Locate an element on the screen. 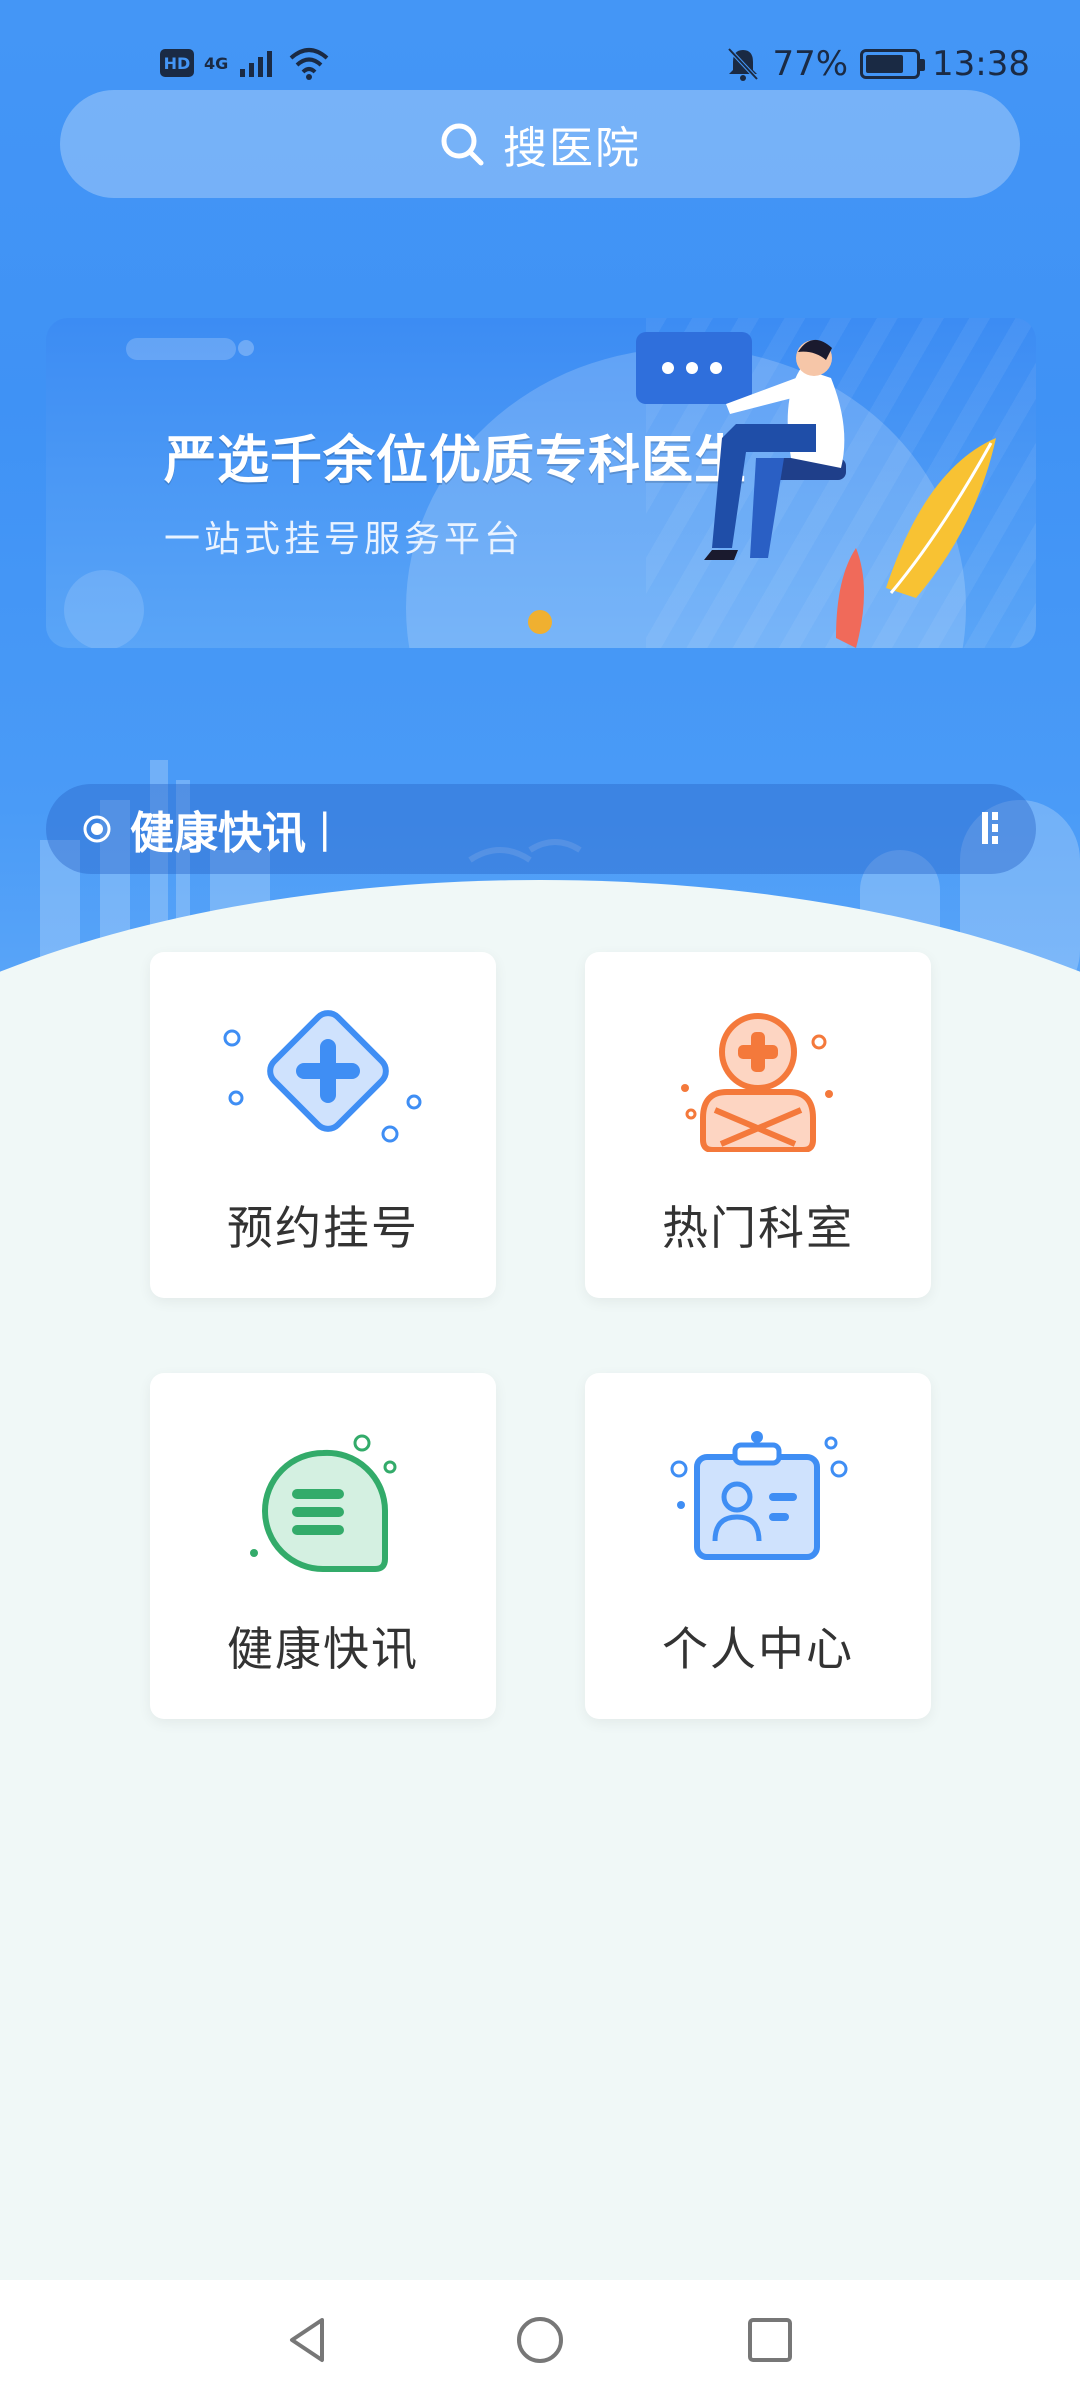 The height and width of the screenshot is (2400, 1080). card-personal-center: 个人中心 is located at coordinates (758, 1546).